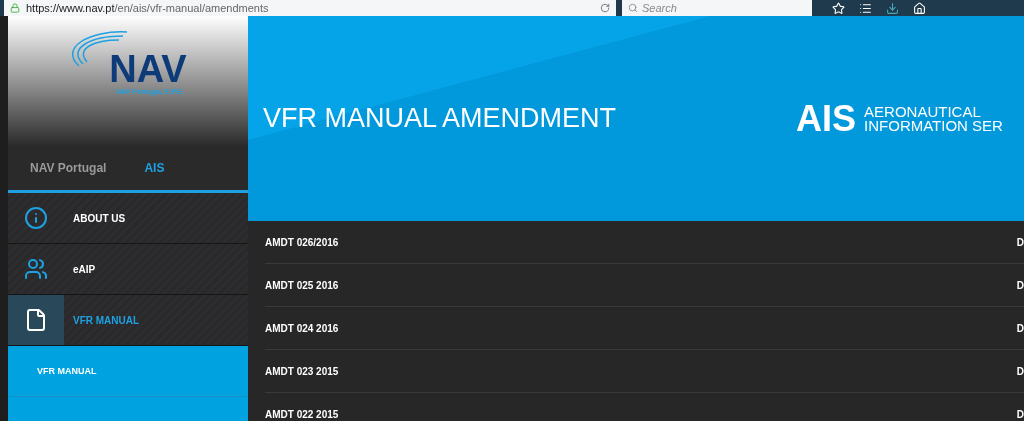  I want to click on menu-label: VFR MANUAL, so click(106, 320).